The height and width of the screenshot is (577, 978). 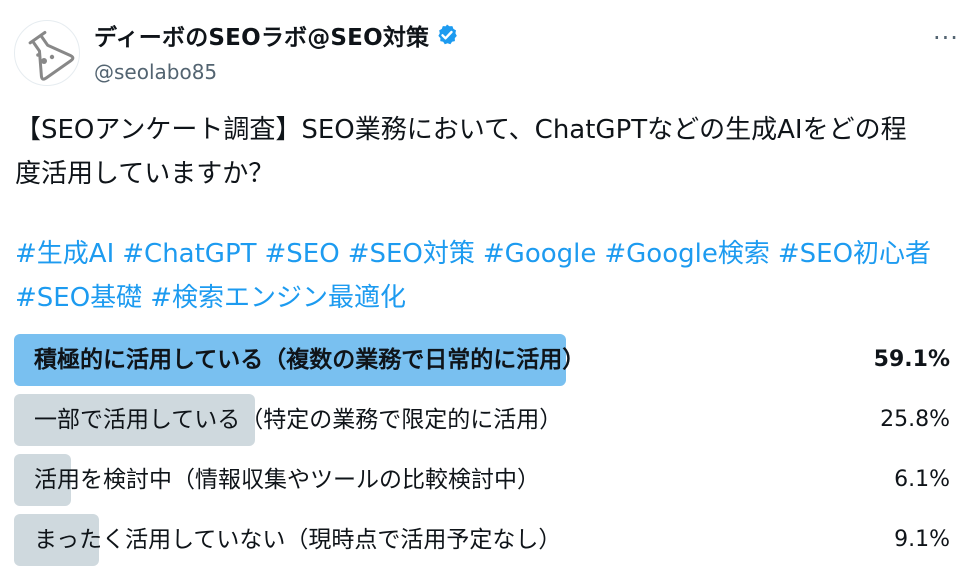 What do you see at coordinates (298, 420) in the screenshot?
I see `poll-option-label: 一部で活用している（特定の業務で限定的に活用）` at bounding box center [298, 420].